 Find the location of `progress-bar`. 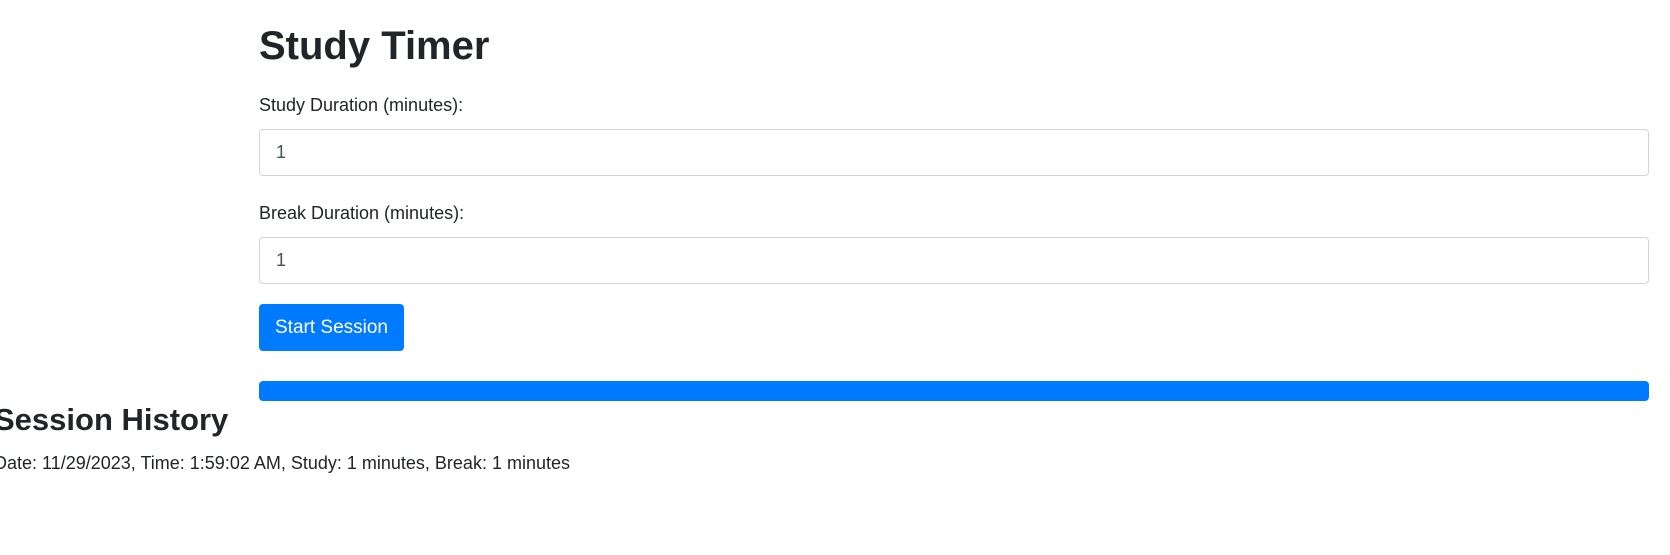

progress-bar is located at coordinates (954, 391).